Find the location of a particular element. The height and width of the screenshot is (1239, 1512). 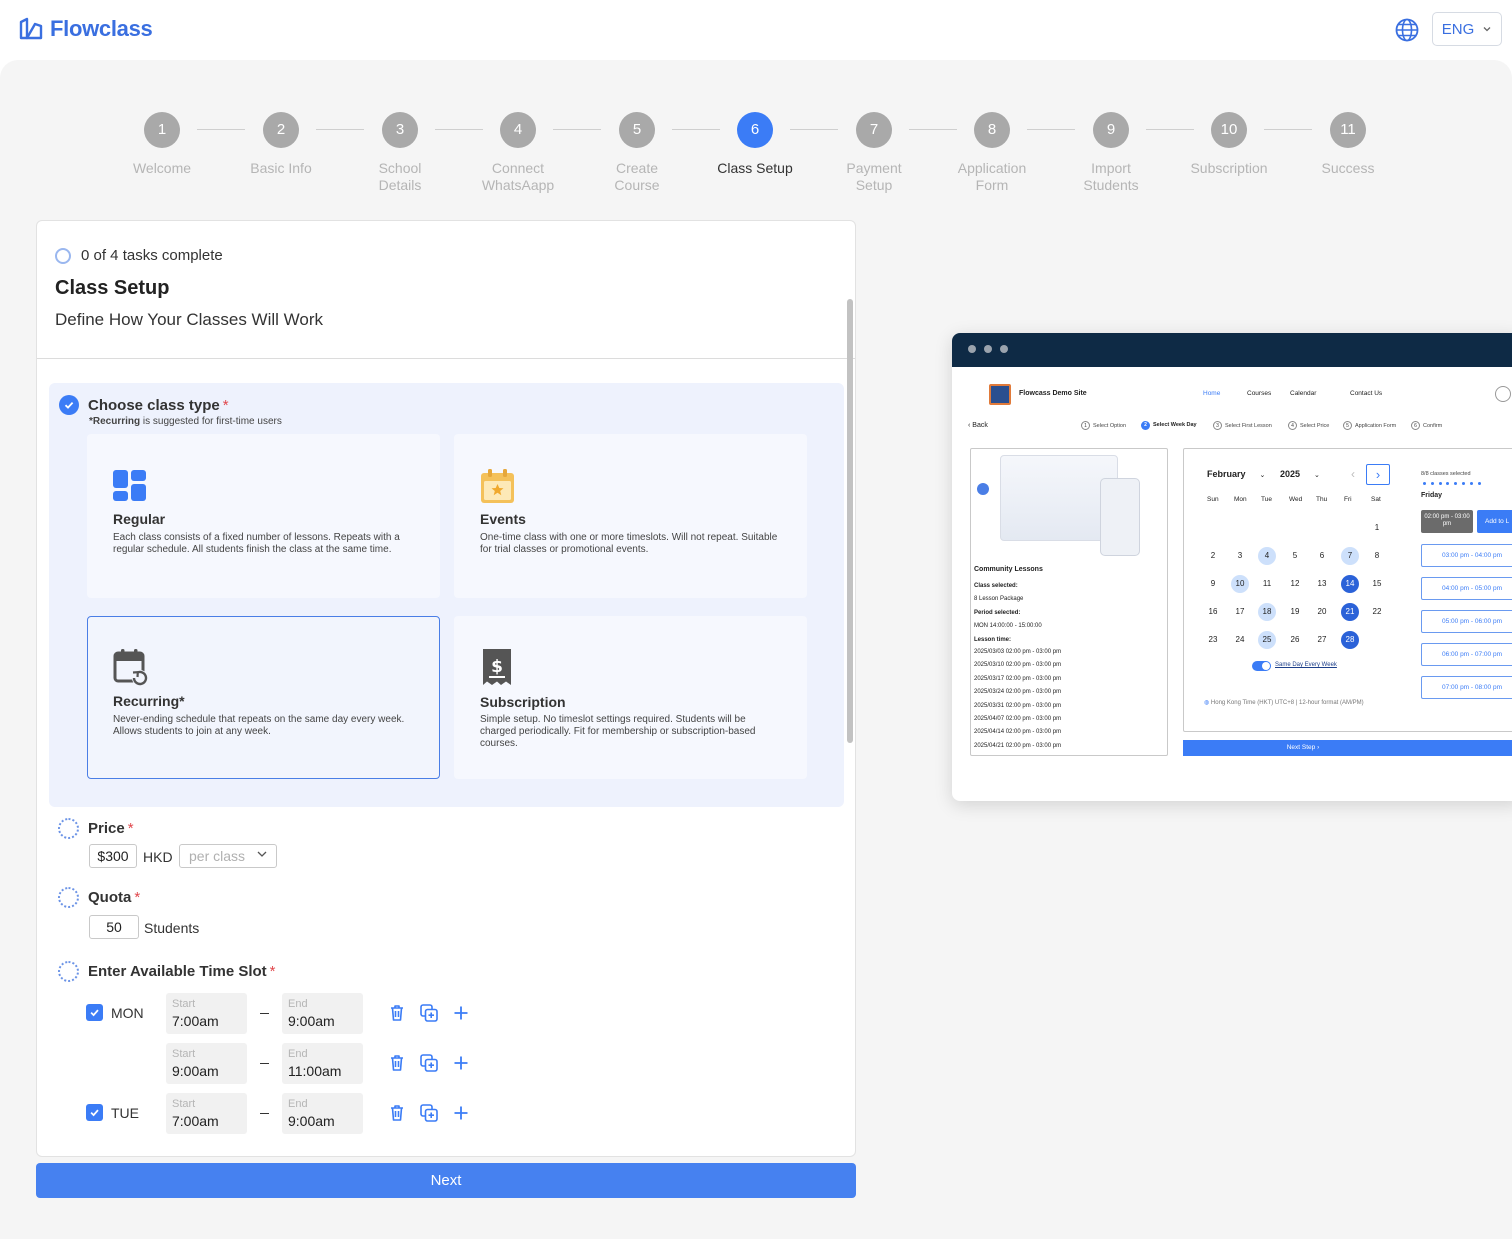

calendar-day: 14 is located at coordinates (1350, 584).